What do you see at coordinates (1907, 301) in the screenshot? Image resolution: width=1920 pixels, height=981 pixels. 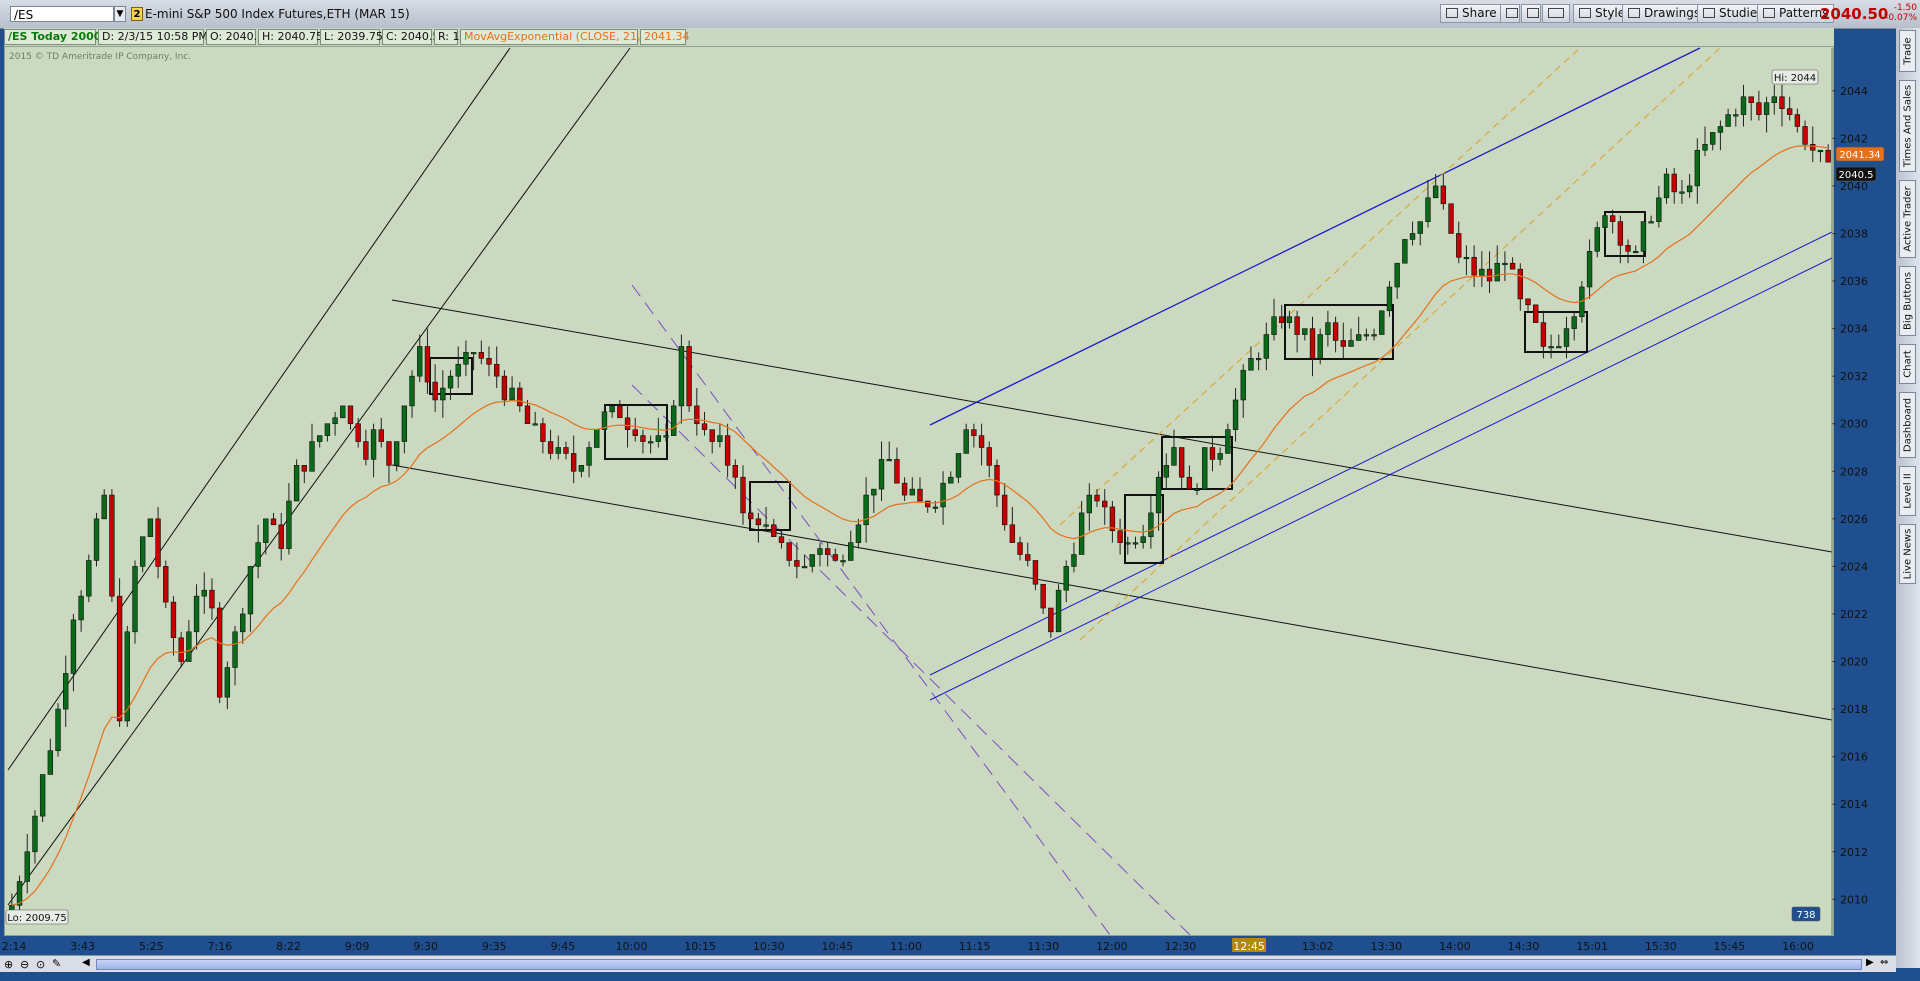 I see `sidebar-tab-big-buttons: Big Buttons` at bounding box center [1907, 301].